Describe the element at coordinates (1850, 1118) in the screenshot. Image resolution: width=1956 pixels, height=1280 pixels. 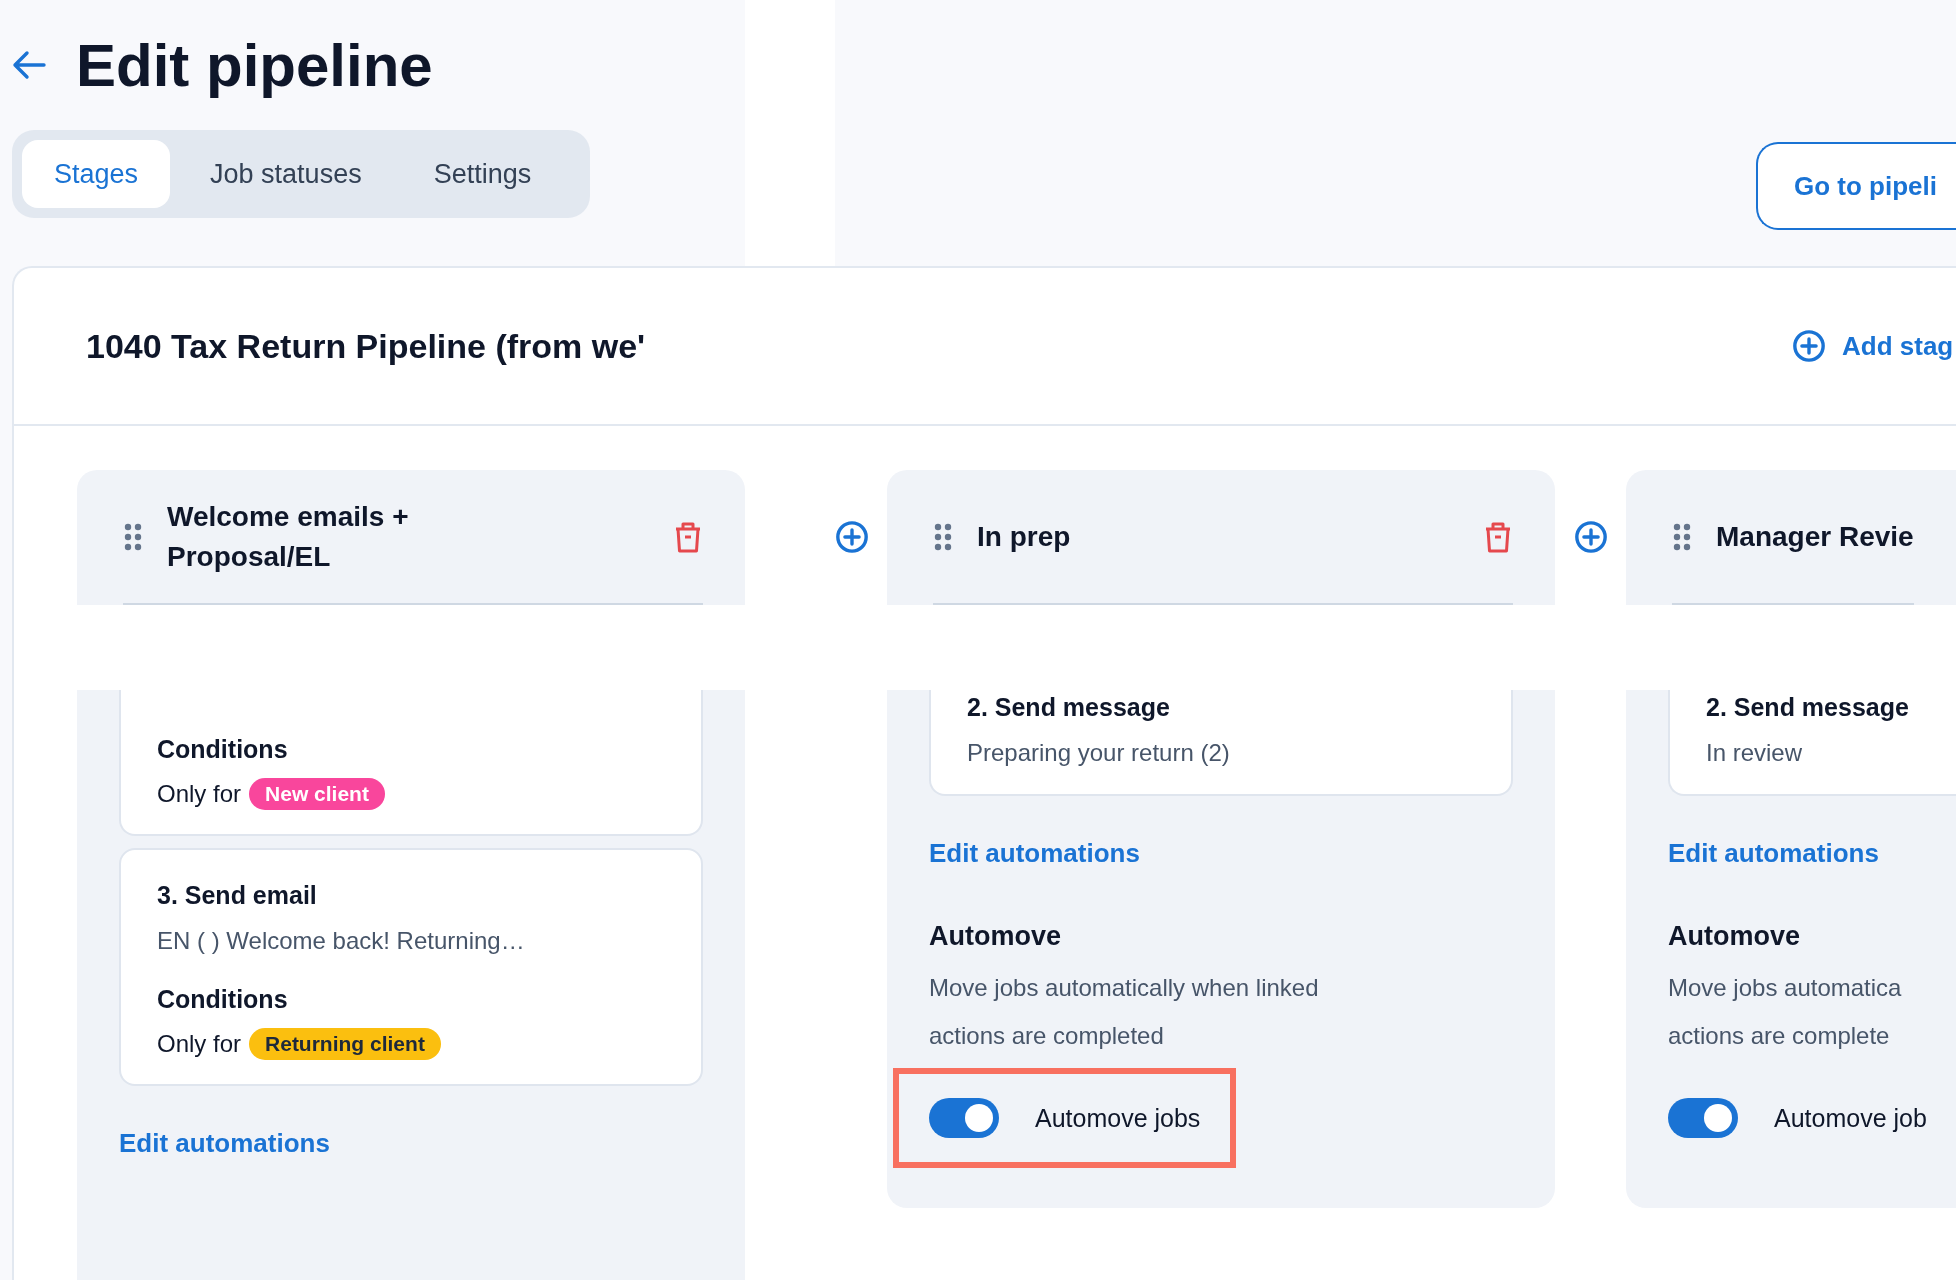
I see `toggle-label: Automove job` at that location.